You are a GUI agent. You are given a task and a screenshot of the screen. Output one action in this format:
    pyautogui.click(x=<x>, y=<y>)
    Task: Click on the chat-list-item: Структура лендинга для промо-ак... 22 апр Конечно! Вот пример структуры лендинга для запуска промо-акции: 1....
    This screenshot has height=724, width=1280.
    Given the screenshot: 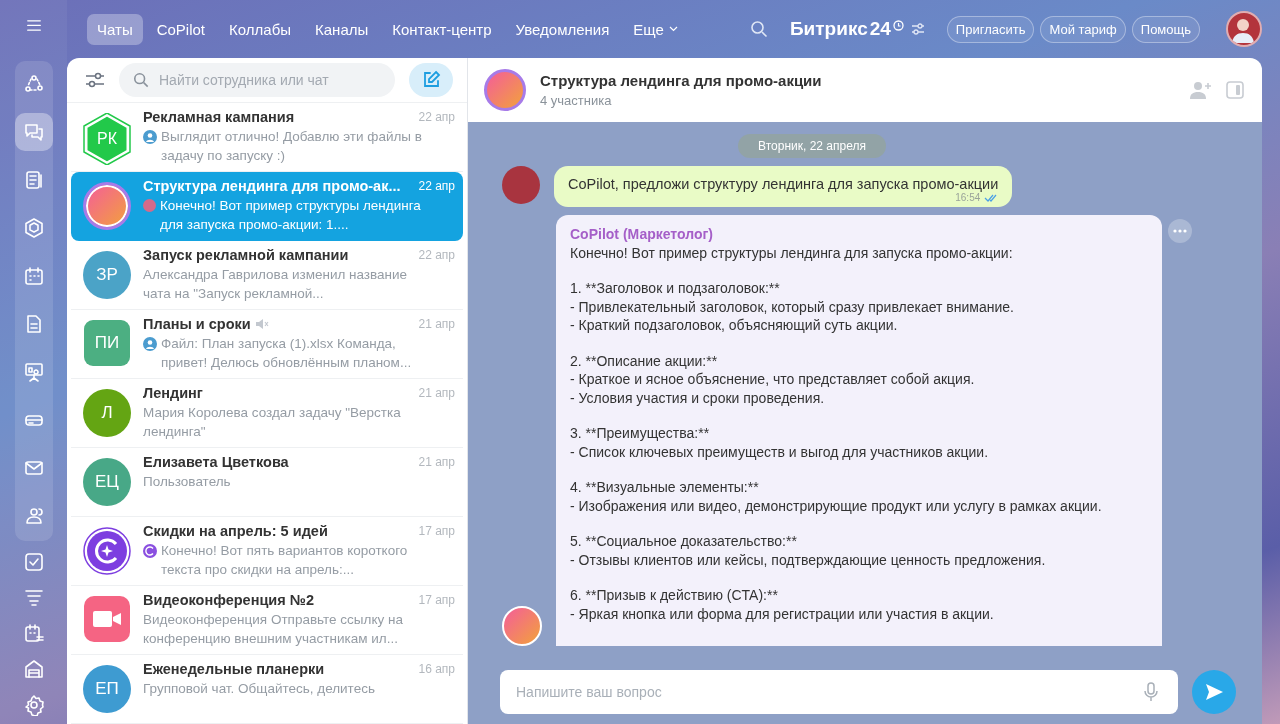 What is the action you would take?
    pyautogui.click(x=267, y=206)
    